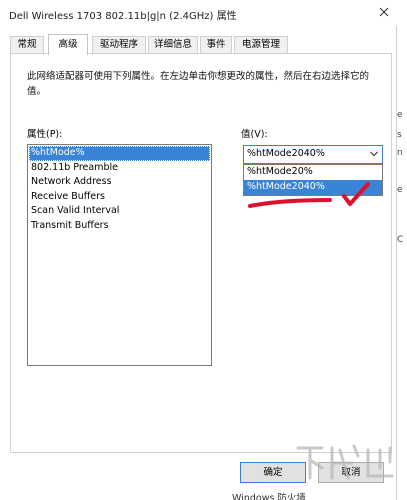 This screenshot has width=407, height=500. I want to click on red-underline-annotation, so click(309, 195).